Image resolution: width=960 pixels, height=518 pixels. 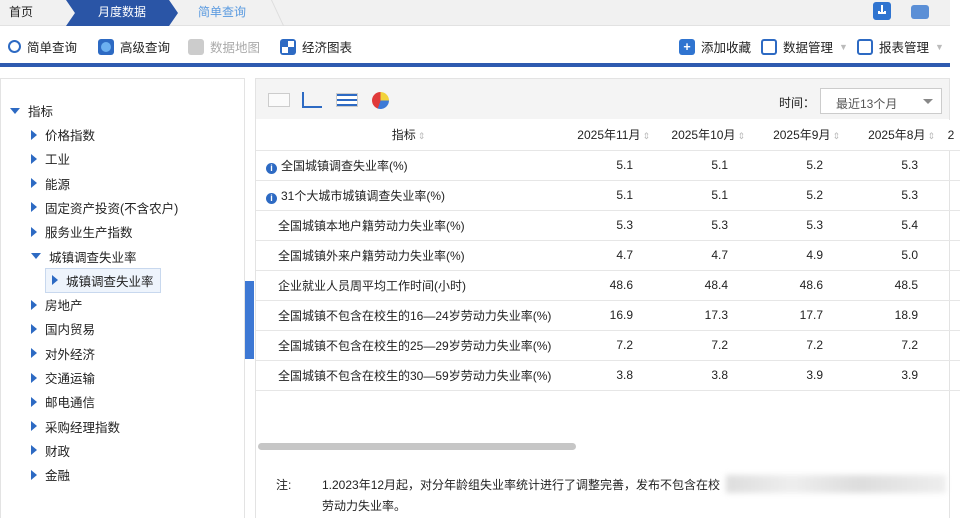 What do you see at coordinates (950, 135) in the screenshot?
I see `column-header: 2` at bounding box center [950, 135].